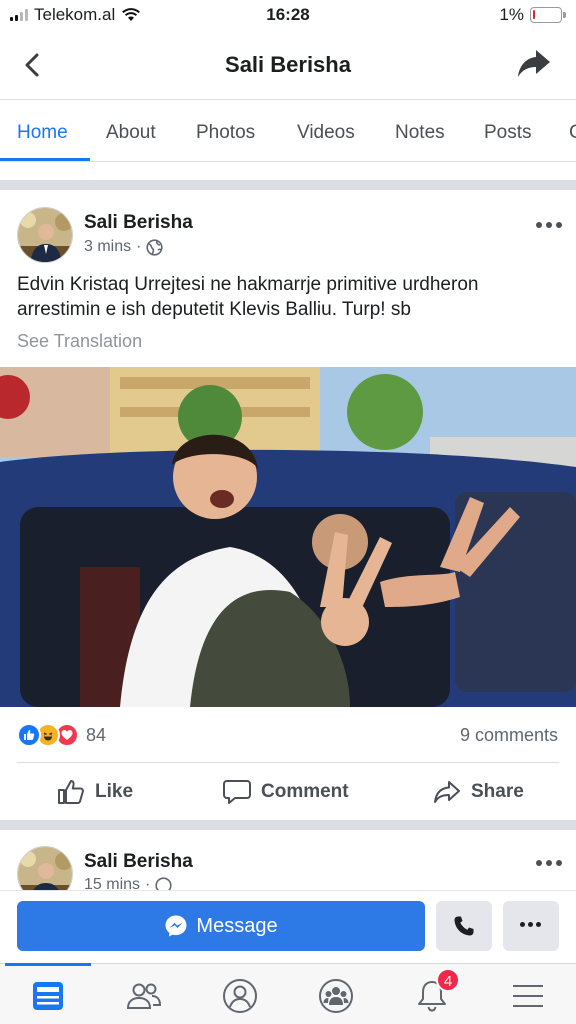  What do you see at coordinates (107, 247) in the screenshot?
I see `post-time: 3 mins` at bounding box center [107, 247].